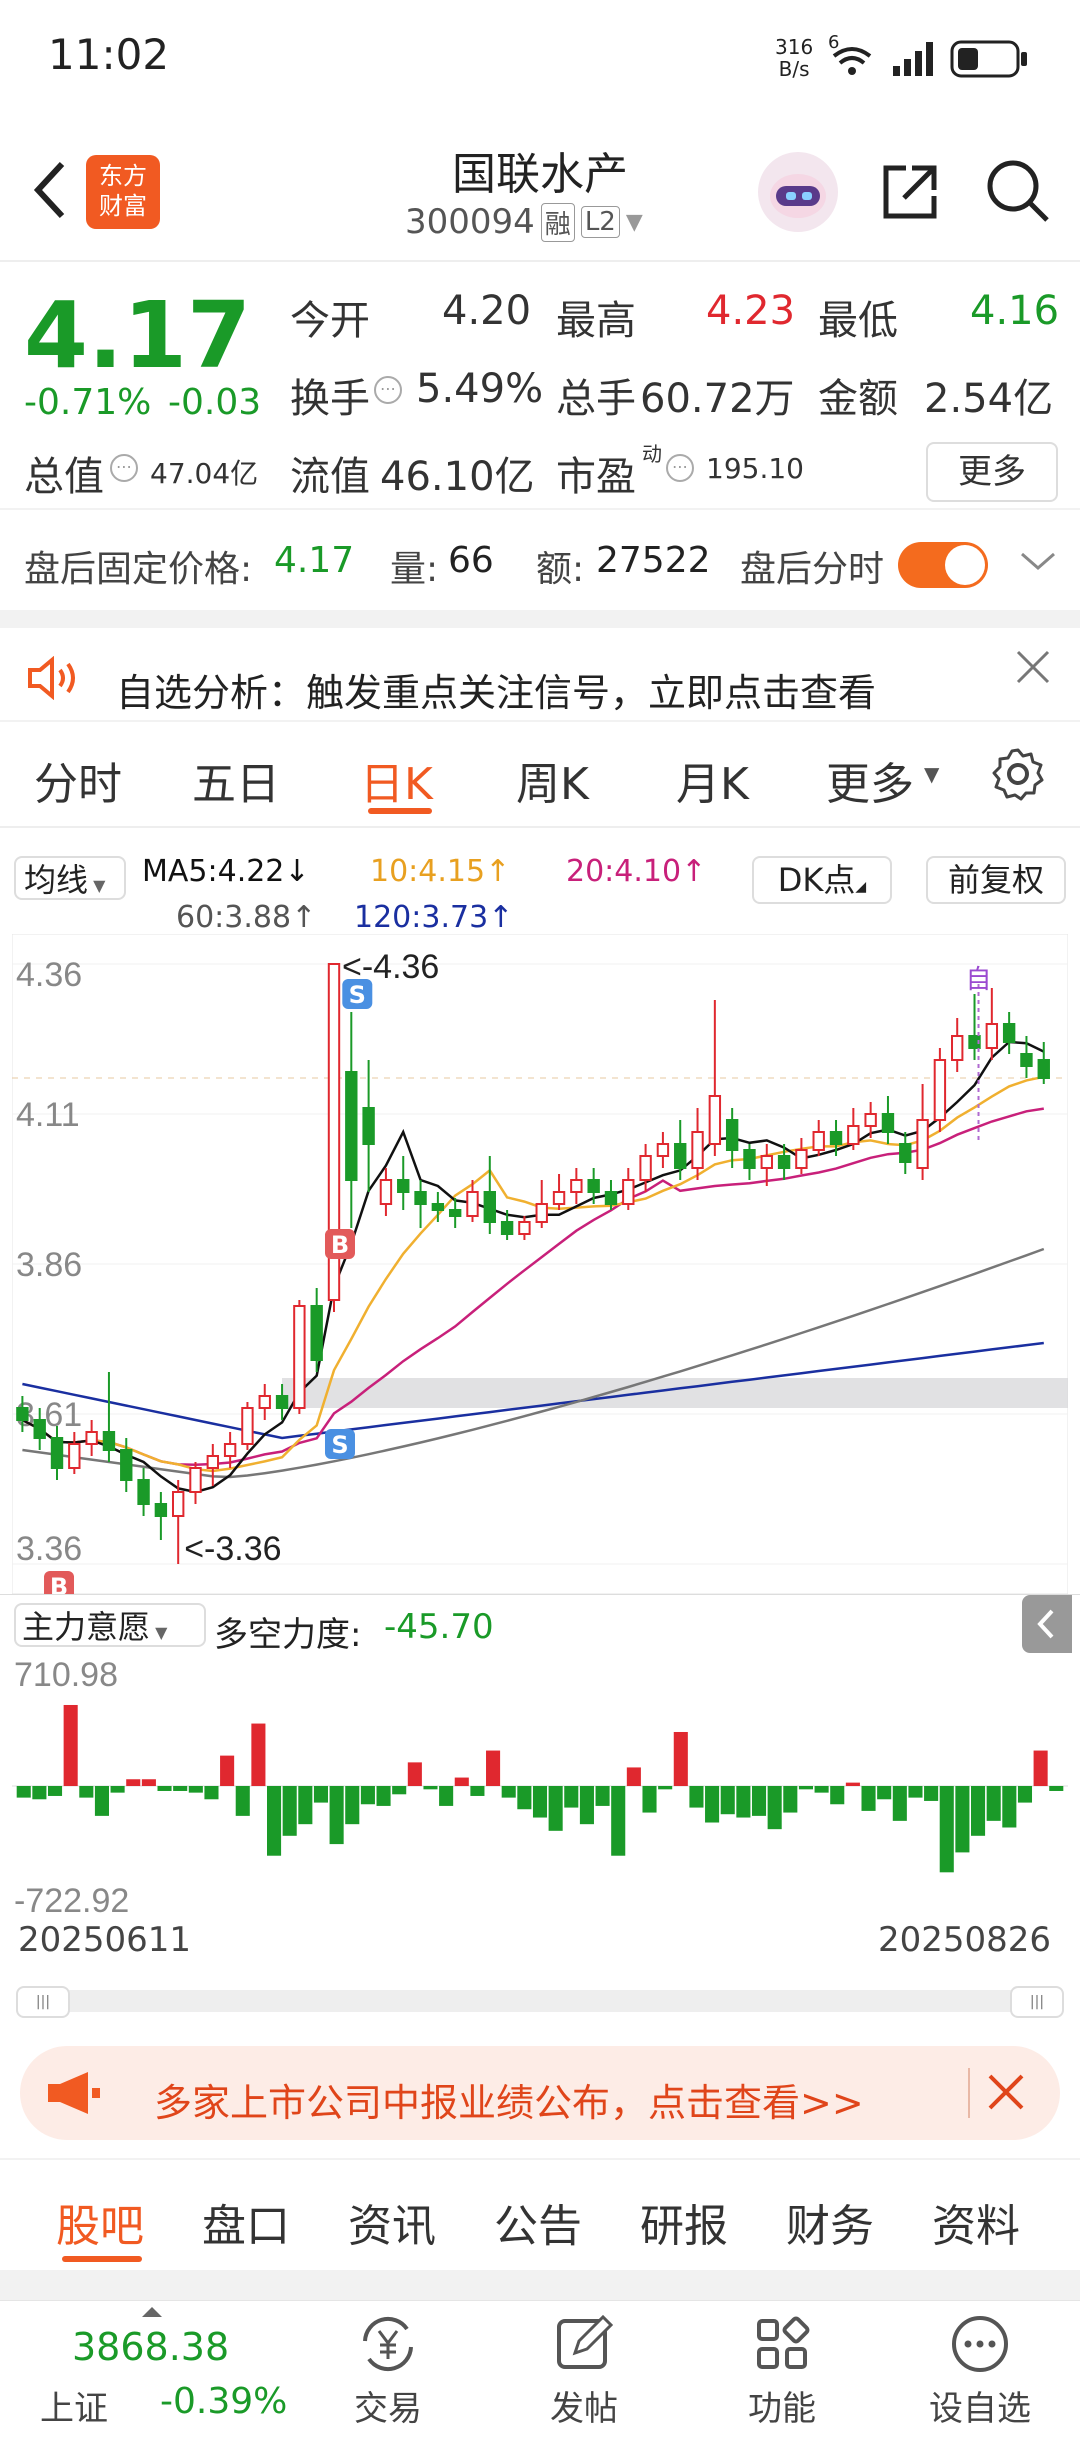 The height and width of the screenshot is (2441, 1080). What do you see at coordinates (816, 880) in the screenshot?
I see `dk-point-label: DK点` at bounding box center [816, 880].